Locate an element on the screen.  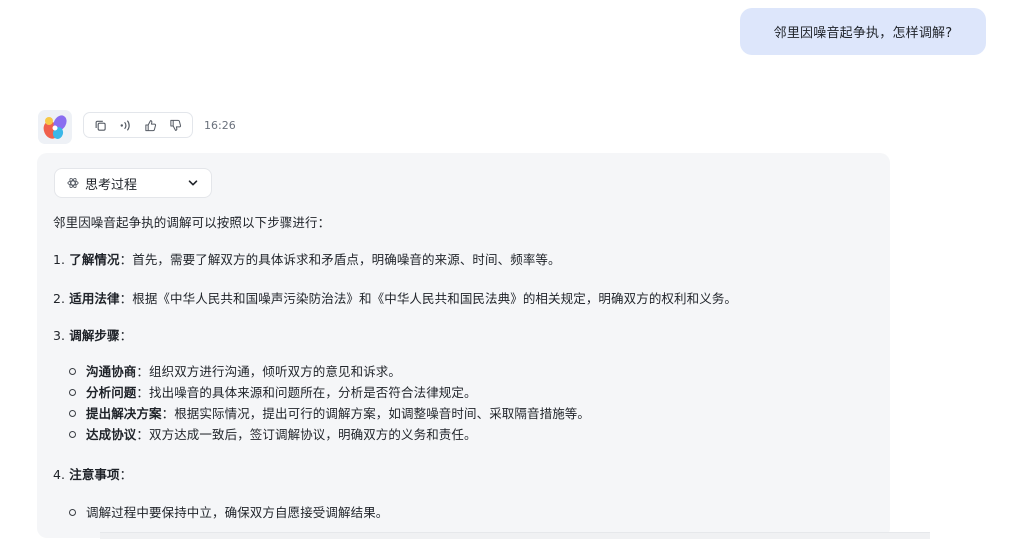
atom-icon is located at coordinates (73, 183).